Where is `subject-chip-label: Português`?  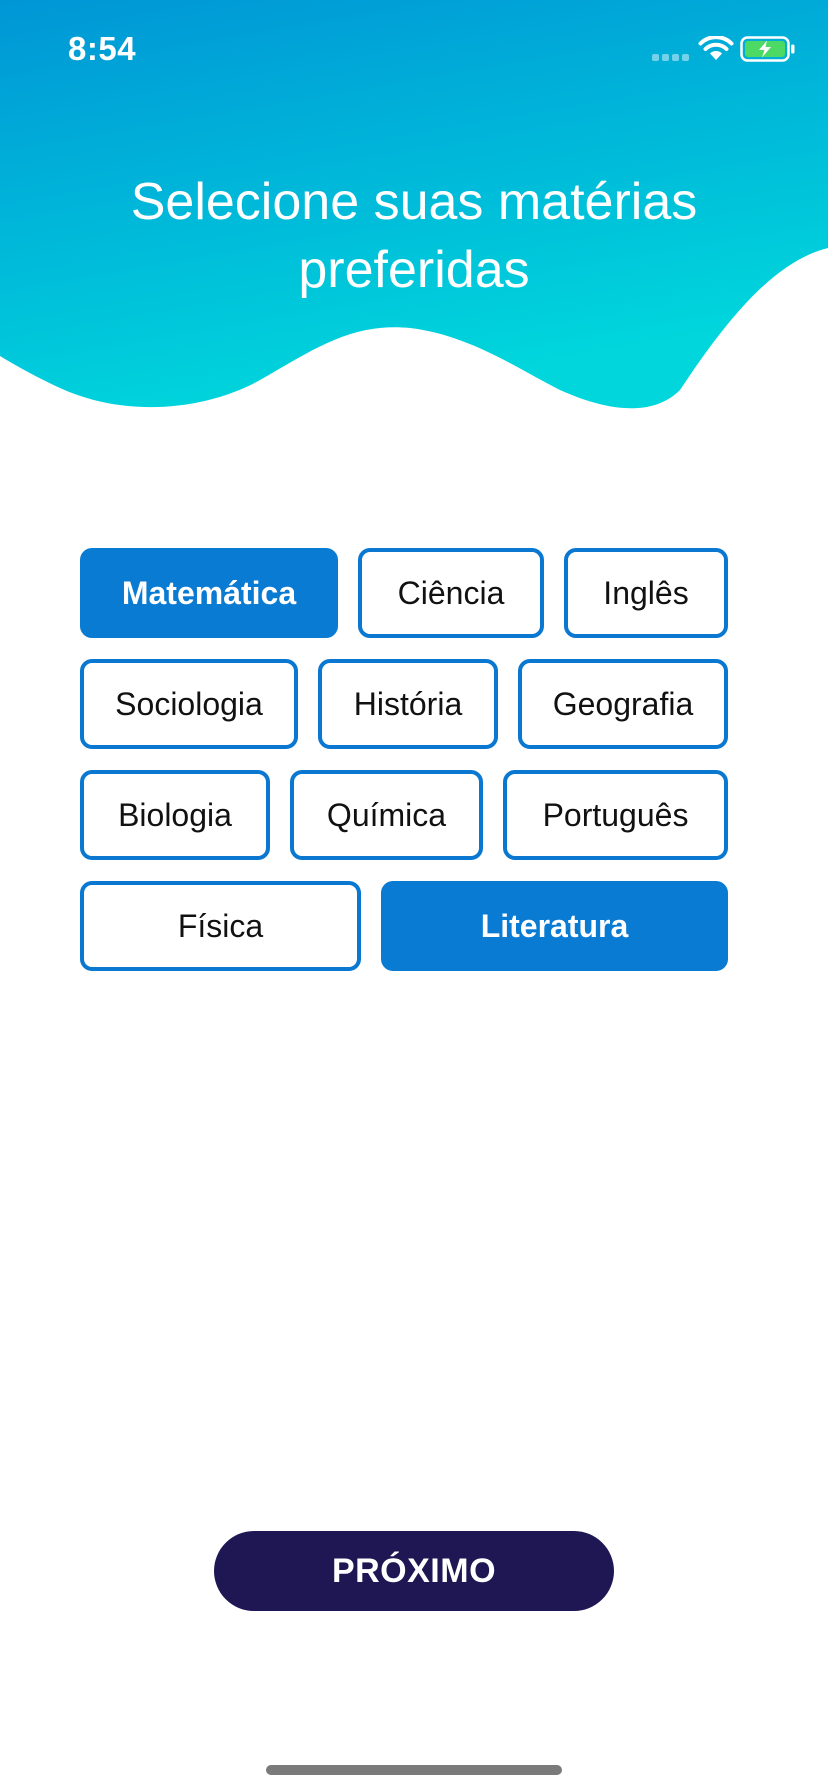 subject-chip-label: Português is located at coordinates (615, 814).